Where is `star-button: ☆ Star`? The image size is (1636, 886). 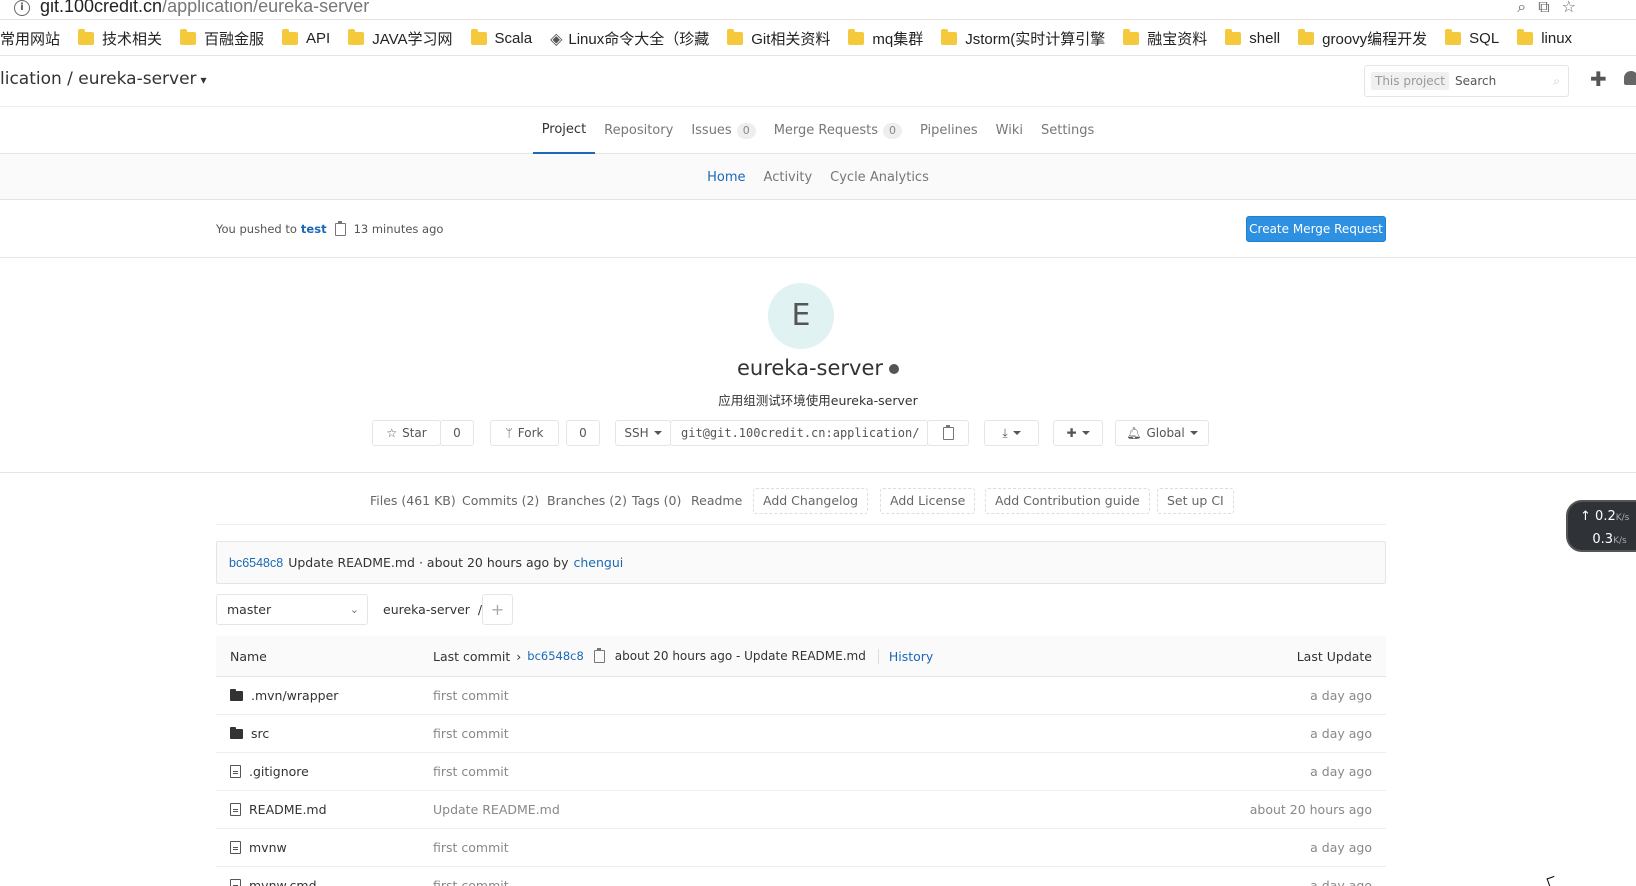 star-button: ☆ Star is located at coordinates (406, 433).